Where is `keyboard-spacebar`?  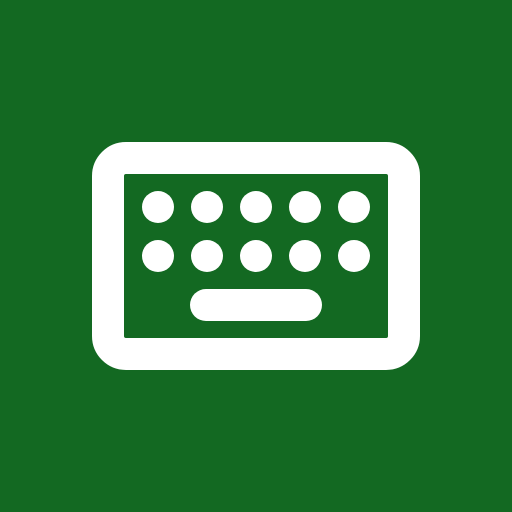 keyboard-spacebar is located at coordinates (256, 305).